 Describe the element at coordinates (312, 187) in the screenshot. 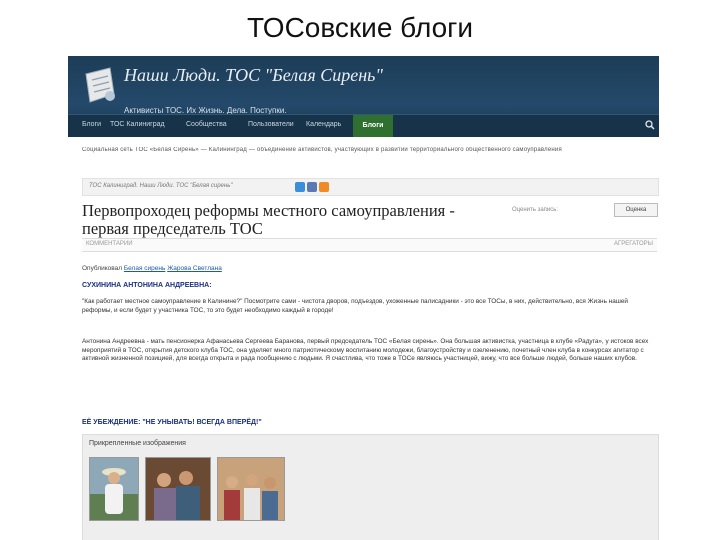

I see `share-facebook-icon` at that location.